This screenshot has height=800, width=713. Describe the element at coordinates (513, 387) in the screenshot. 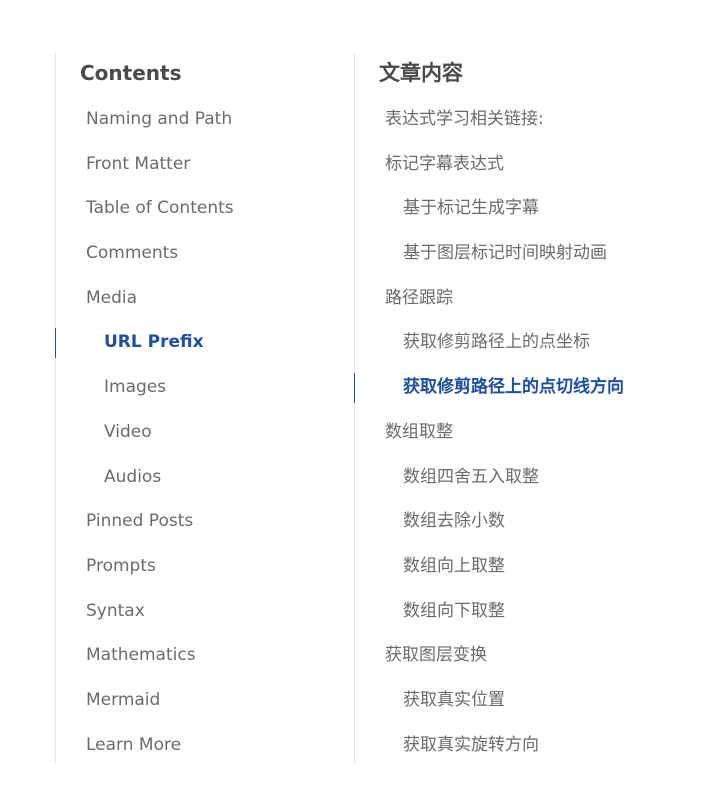

I see `toc-item-label: 获取修剪路径上的点切线方向` at that location.